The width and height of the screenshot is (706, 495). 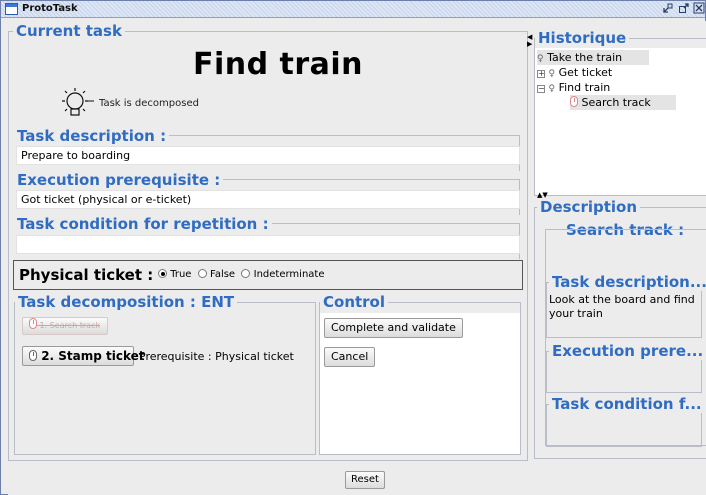 I want to click on tree-item-find-train: − ♀ Find train, so click(x=593, y=87).